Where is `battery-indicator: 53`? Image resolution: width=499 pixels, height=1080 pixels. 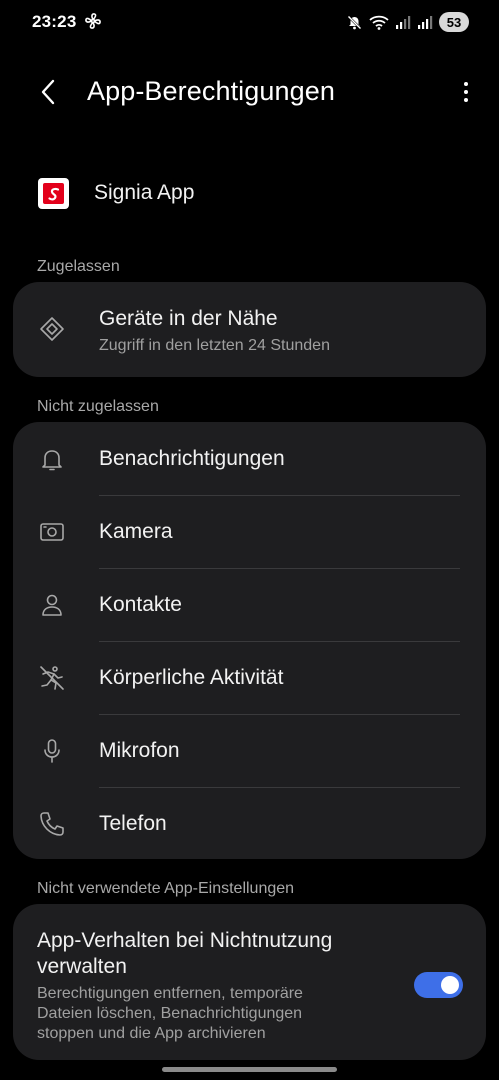 battery-indicator: 53 is located at coordinates (454, 22).